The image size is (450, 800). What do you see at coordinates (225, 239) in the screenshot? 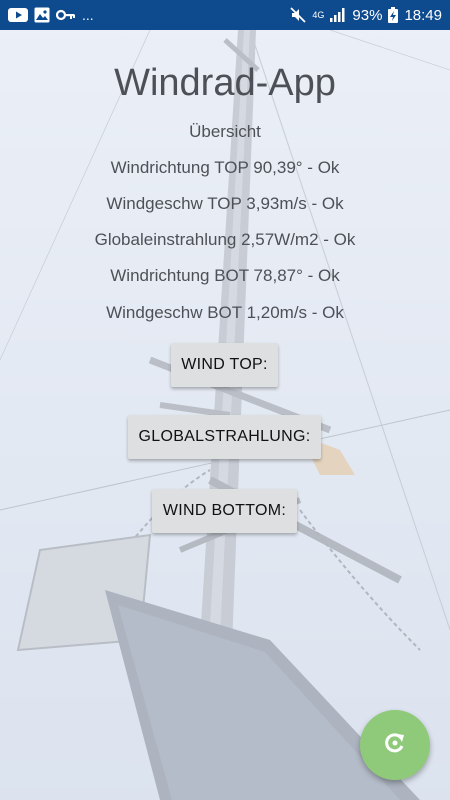
I see `reading-global-radiation: Globaleinstrahlung 2,57W/m2 - Ok` at bounding box center [225, 239].